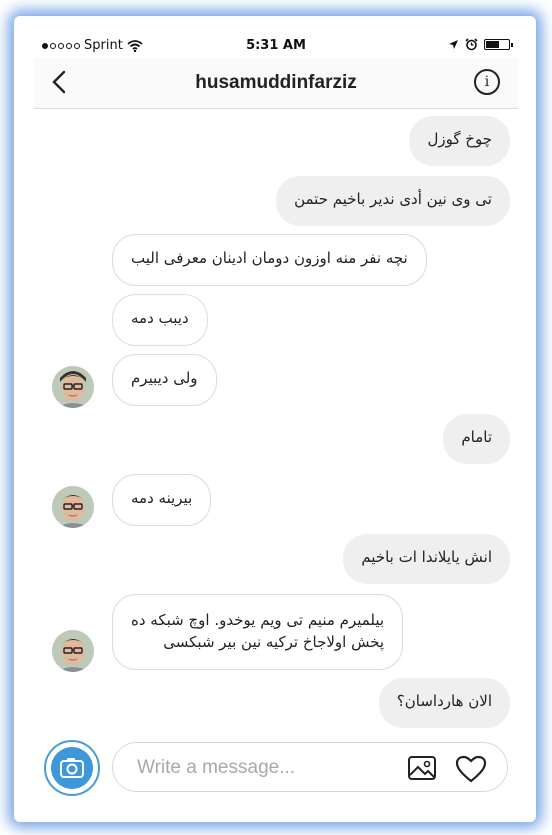 The width and height of the screenshot is (552, 835). I want to click on message-text: چوخ گوزل, so click(459, 139).